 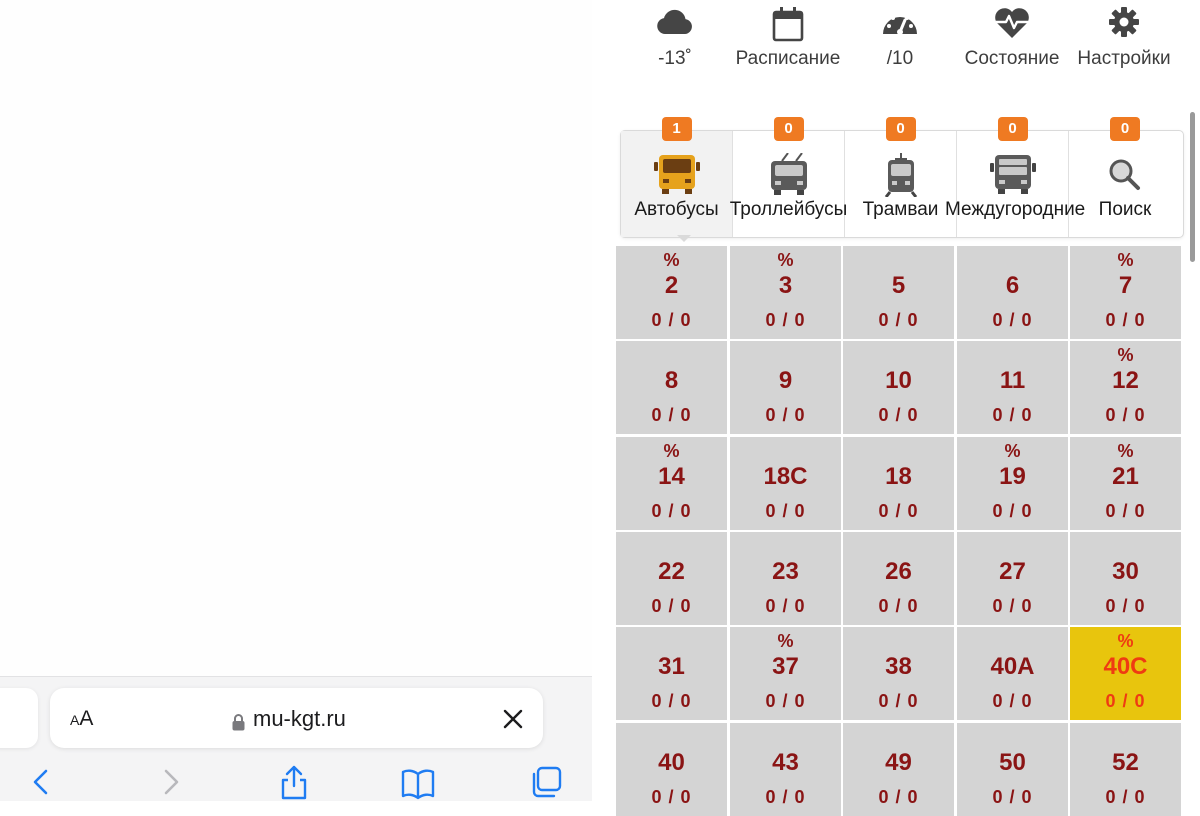 I want to click on search-label: Поиск, so click(x=1125, y=209).